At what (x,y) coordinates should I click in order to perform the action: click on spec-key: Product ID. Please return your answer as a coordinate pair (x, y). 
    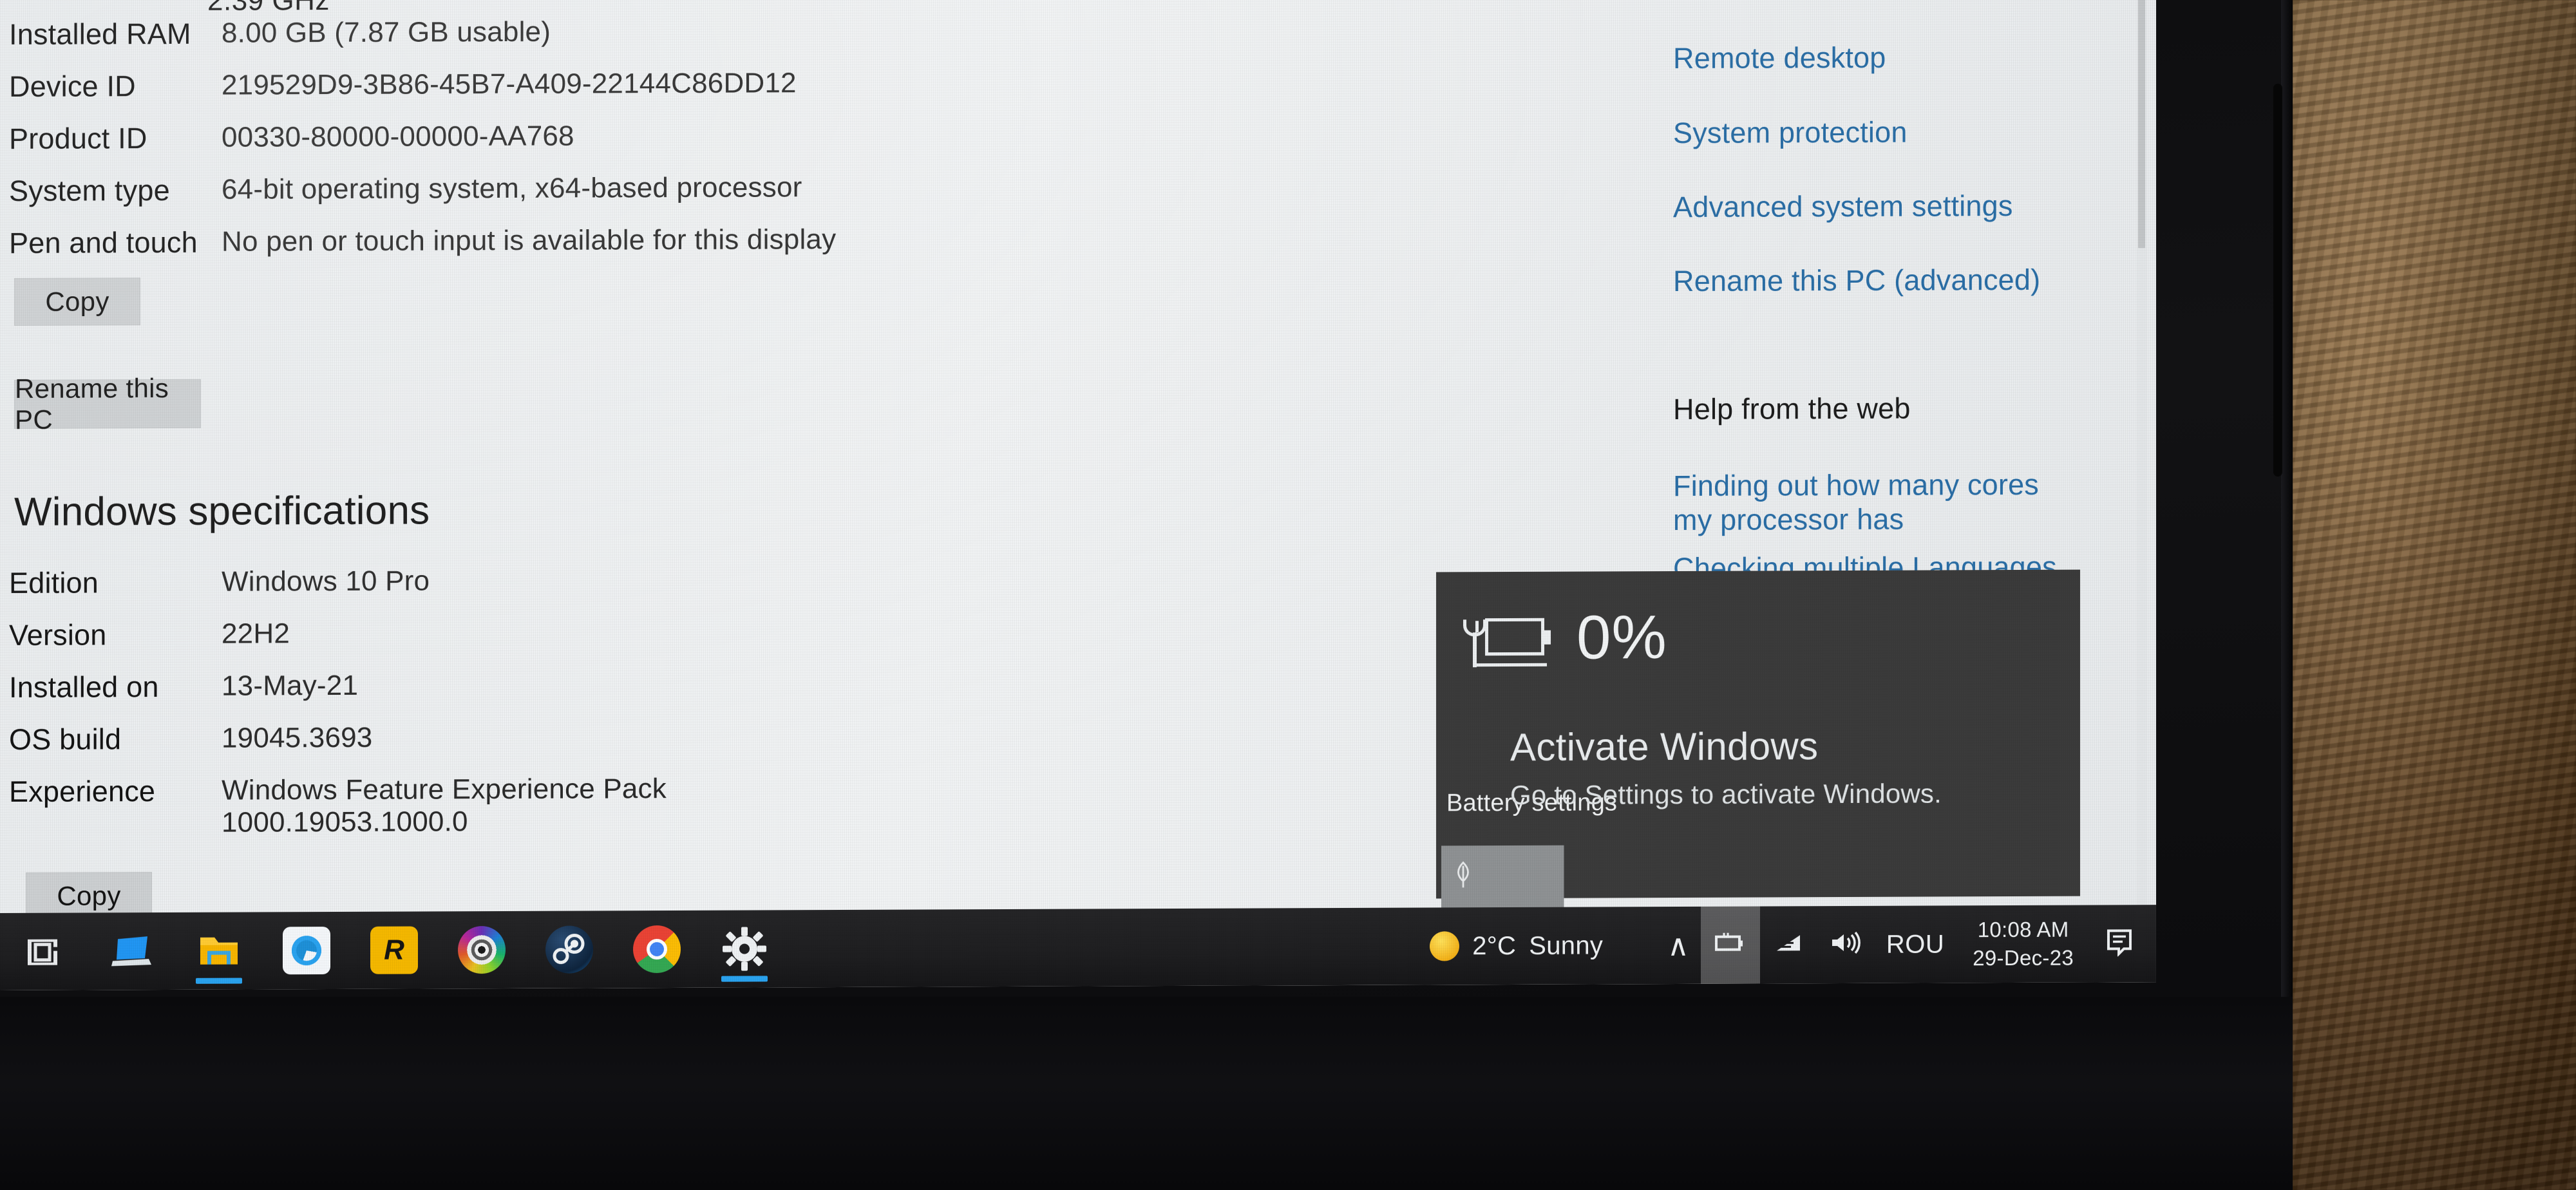
    Looking at the image, I should click on (78, 138).